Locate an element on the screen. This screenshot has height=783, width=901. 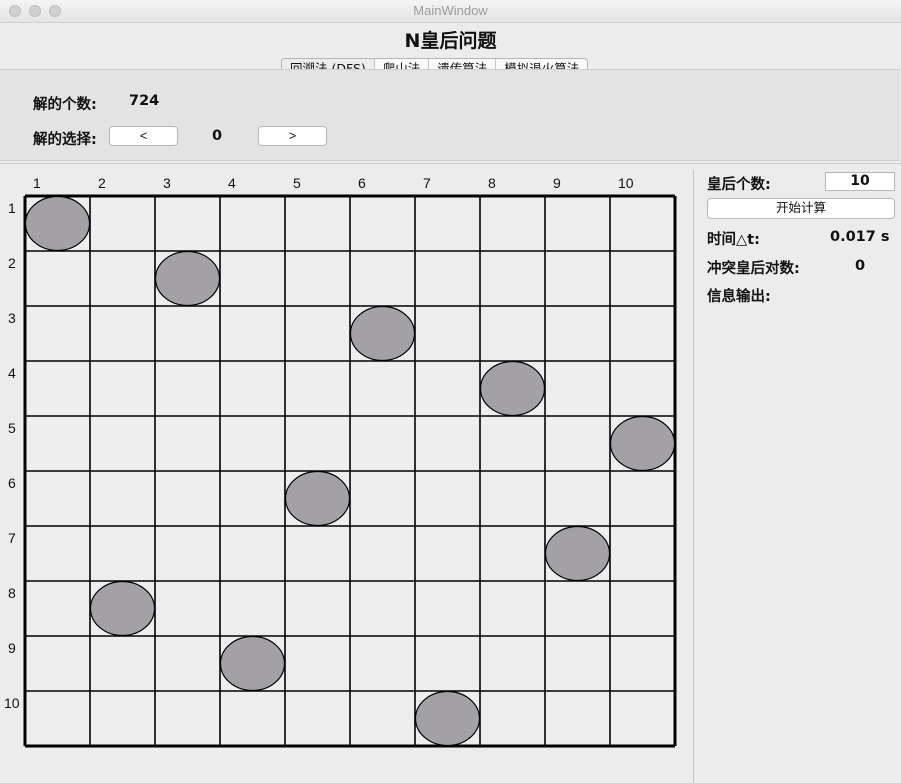
queen-count-label: 皇后个数: is located at coordinates (739, 185).